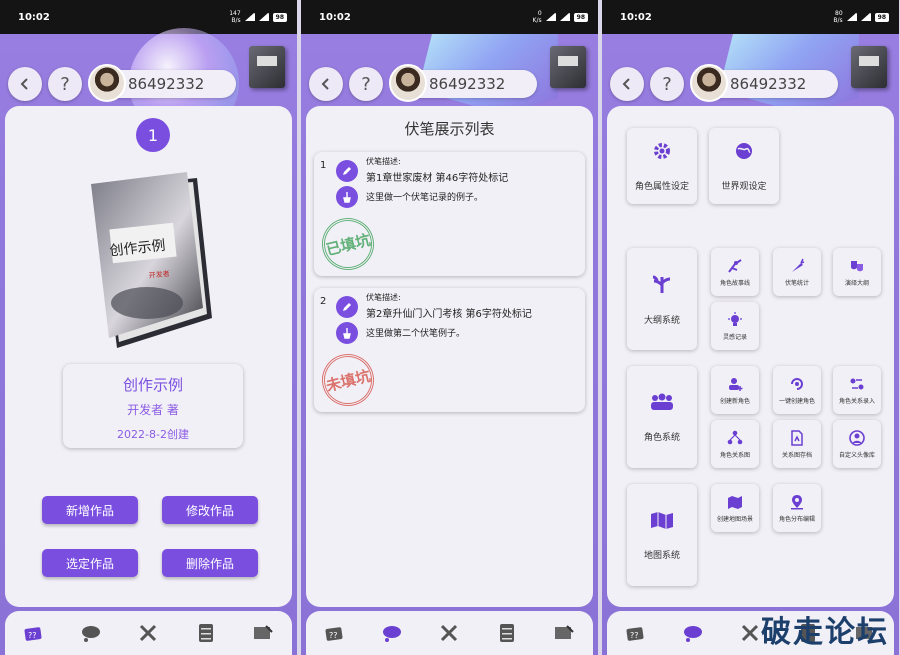 Image resolution: width=900 pixels, height=655 pixels. Describe the element at coordinates (744, 166) in the screenshot. I see `tile-worldview: 世界观设定` at that location.